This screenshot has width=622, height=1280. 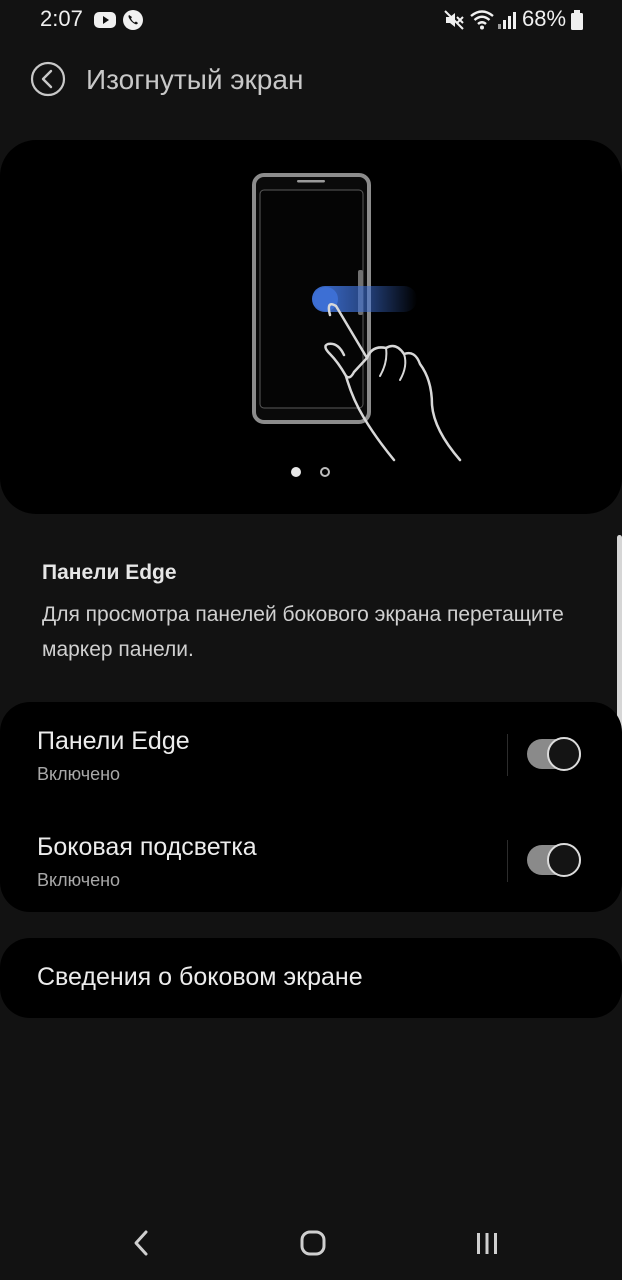 I want to click on edge-lighting-toggle, so click(x=554, y=860).